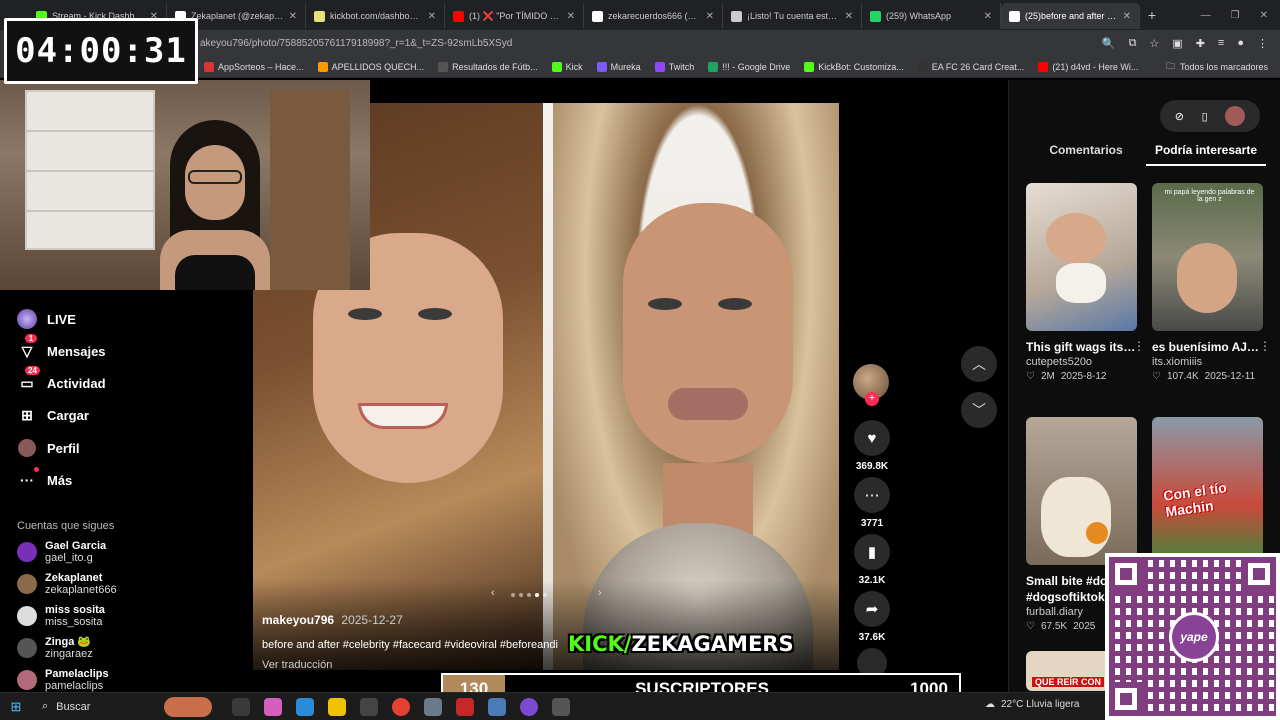  I want to click on card-user: cutepets520o, so click(1081, 362).